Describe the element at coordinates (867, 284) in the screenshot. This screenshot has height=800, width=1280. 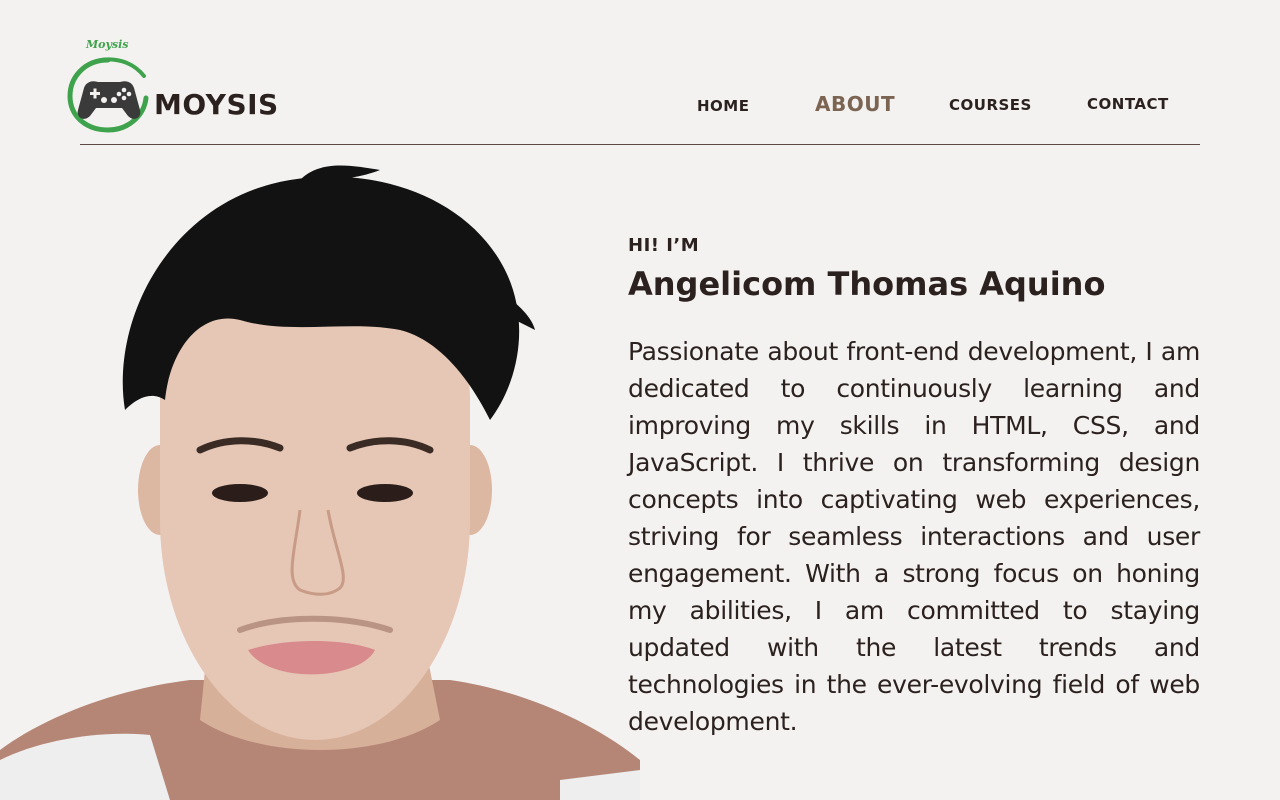
I see `profile-name: Angelicom Thomas Aquino` at that location.